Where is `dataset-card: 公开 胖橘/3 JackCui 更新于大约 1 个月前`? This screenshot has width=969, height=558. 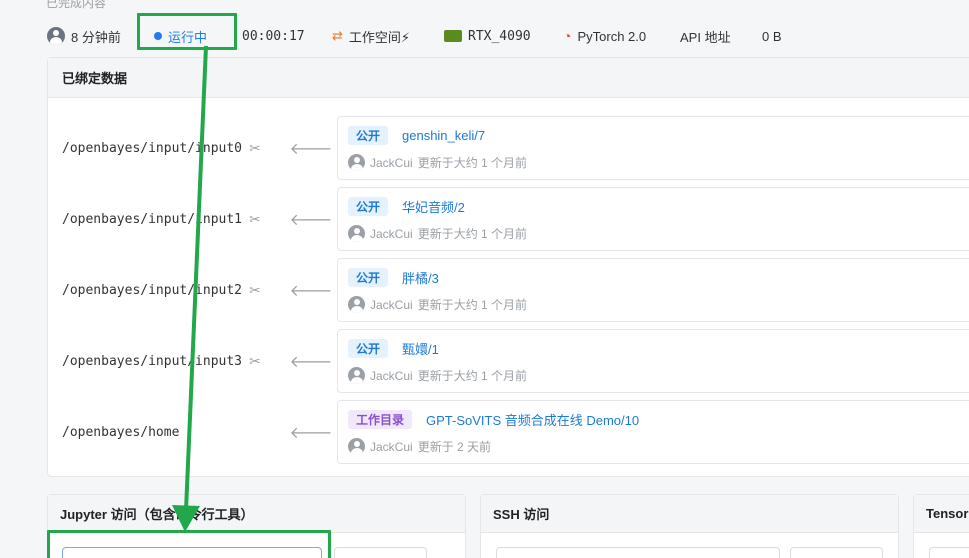 dataset-card: 公开 胖橘/3 JackCui 更新于大约 1 个月前 is located at coordinates (653, 290).